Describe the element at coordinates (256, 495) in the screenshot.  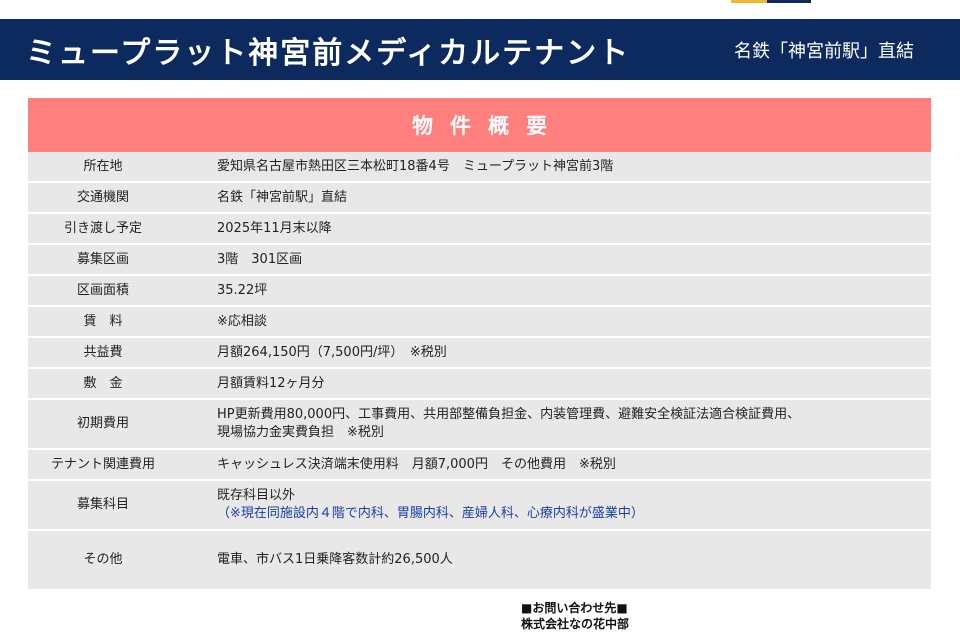
I see `row-value-line: 既存科目以外` at that location.